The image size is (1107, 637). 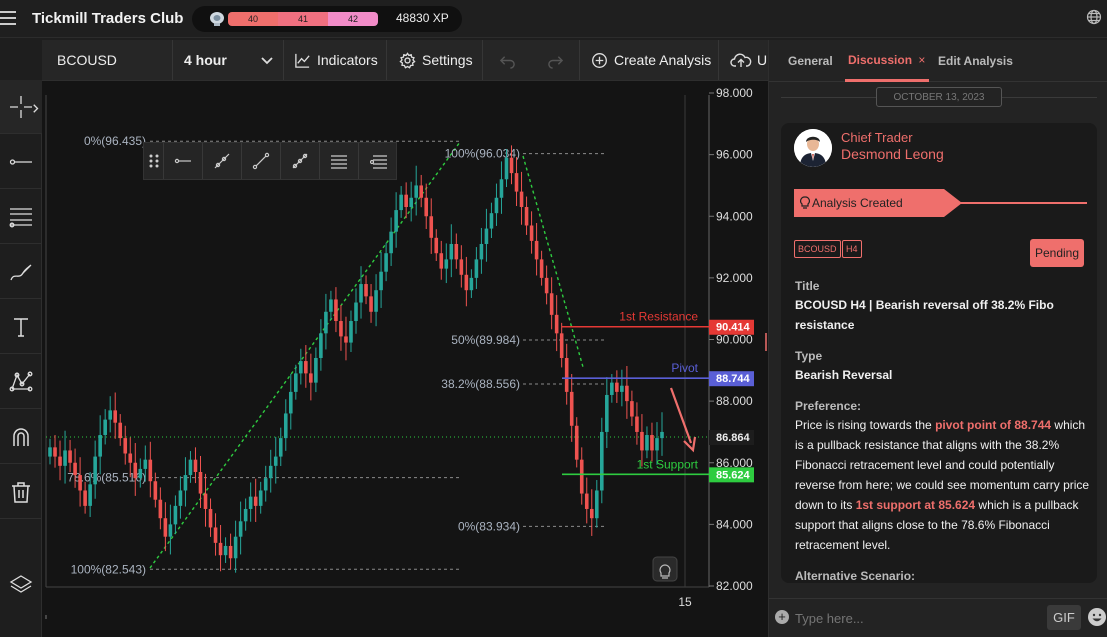 What do you see at coordinates (921, 60) in the screenshot?
I see `close-icon: ×` at bounding box center [921, 60].